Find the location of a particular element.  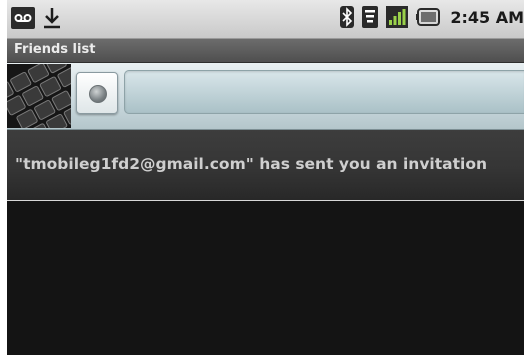

signal-icon is located at coordinates (397, 17).